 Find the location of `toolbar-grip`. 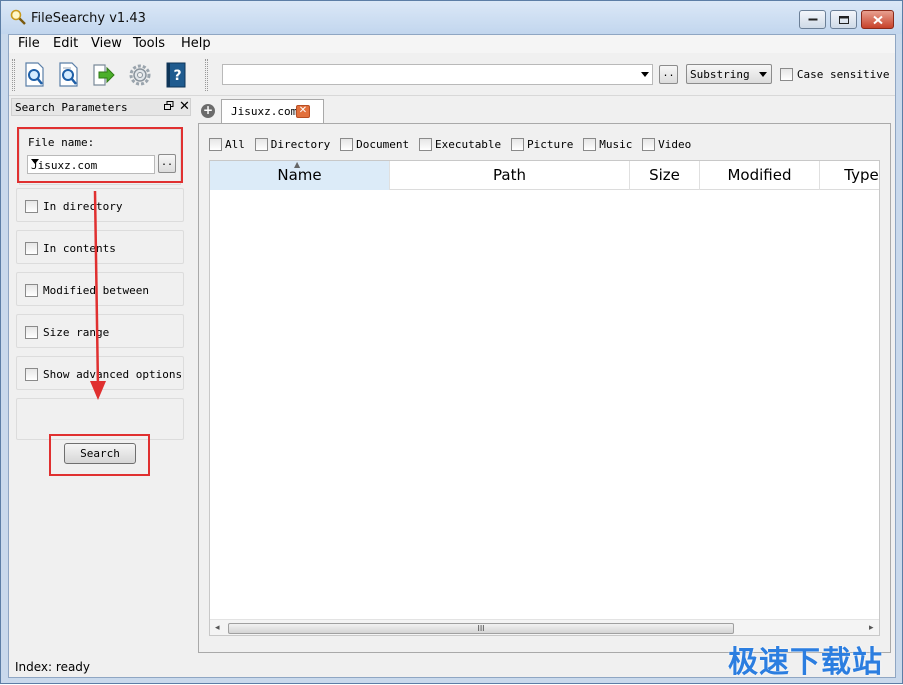

toolbar-grip is located at coordinates (13, 75).